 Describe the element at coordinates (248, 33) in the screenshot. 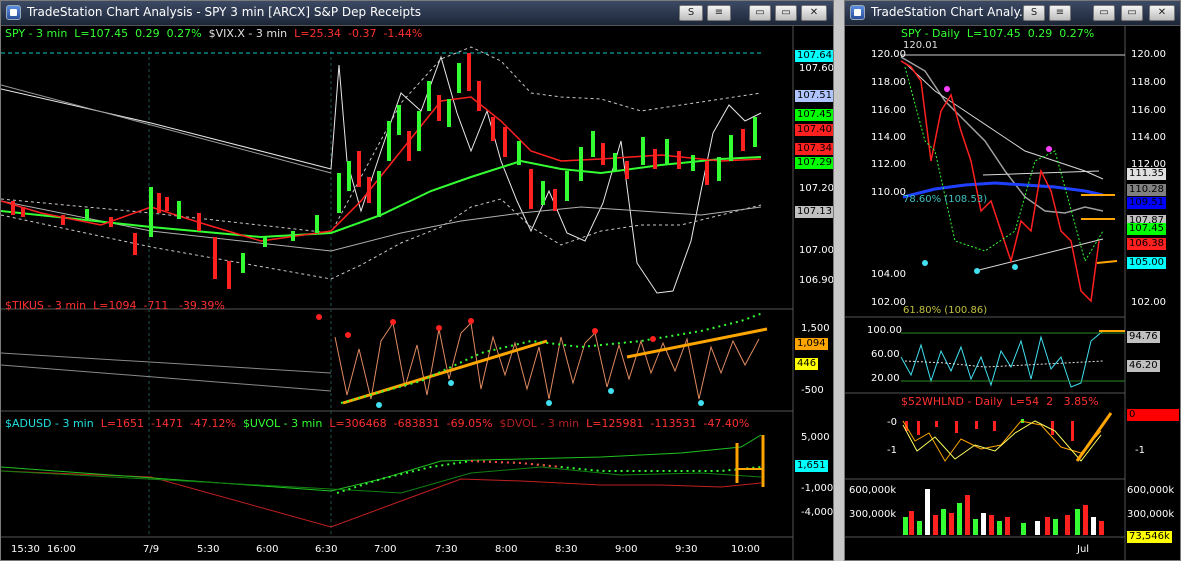

I see `vix-symbol-label: $VIX.X - 3 min` at that location.